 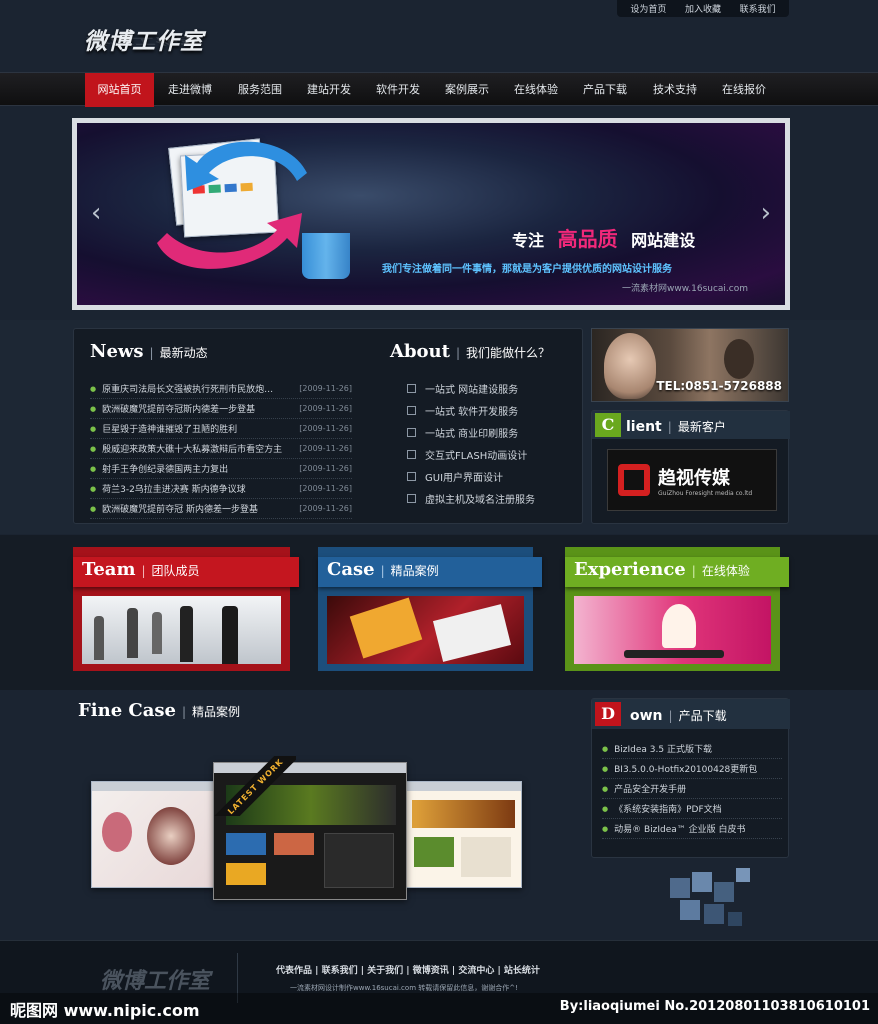 I want to click on footer-link: 代表作品, so click(x=294, y=971).